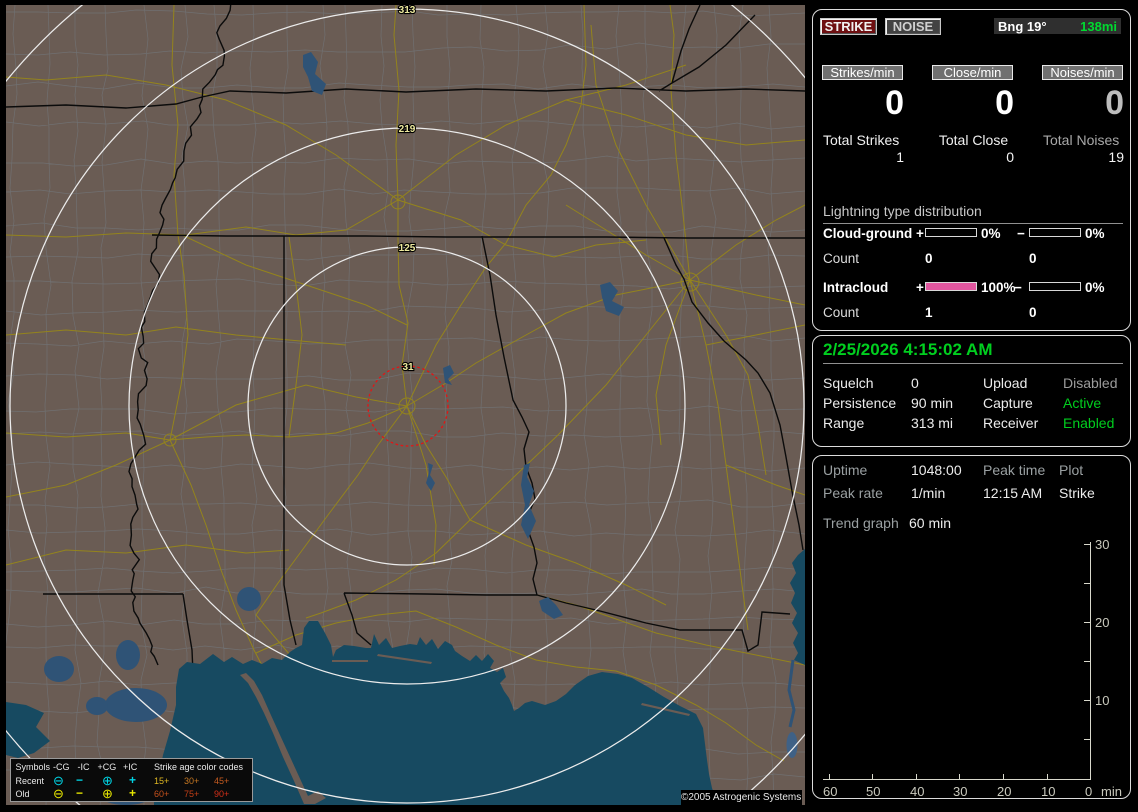  I want to click on svg-text: 60, so click(830, 791).